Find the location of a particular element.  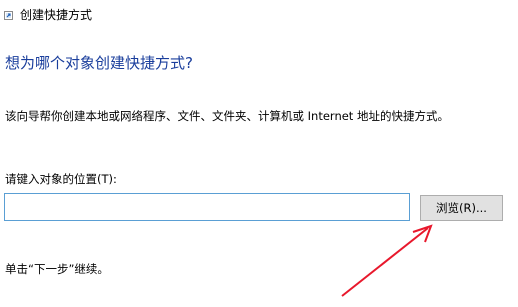

continue-hint: 单击“下一步”继续。 is located at coordinates (57, 269).